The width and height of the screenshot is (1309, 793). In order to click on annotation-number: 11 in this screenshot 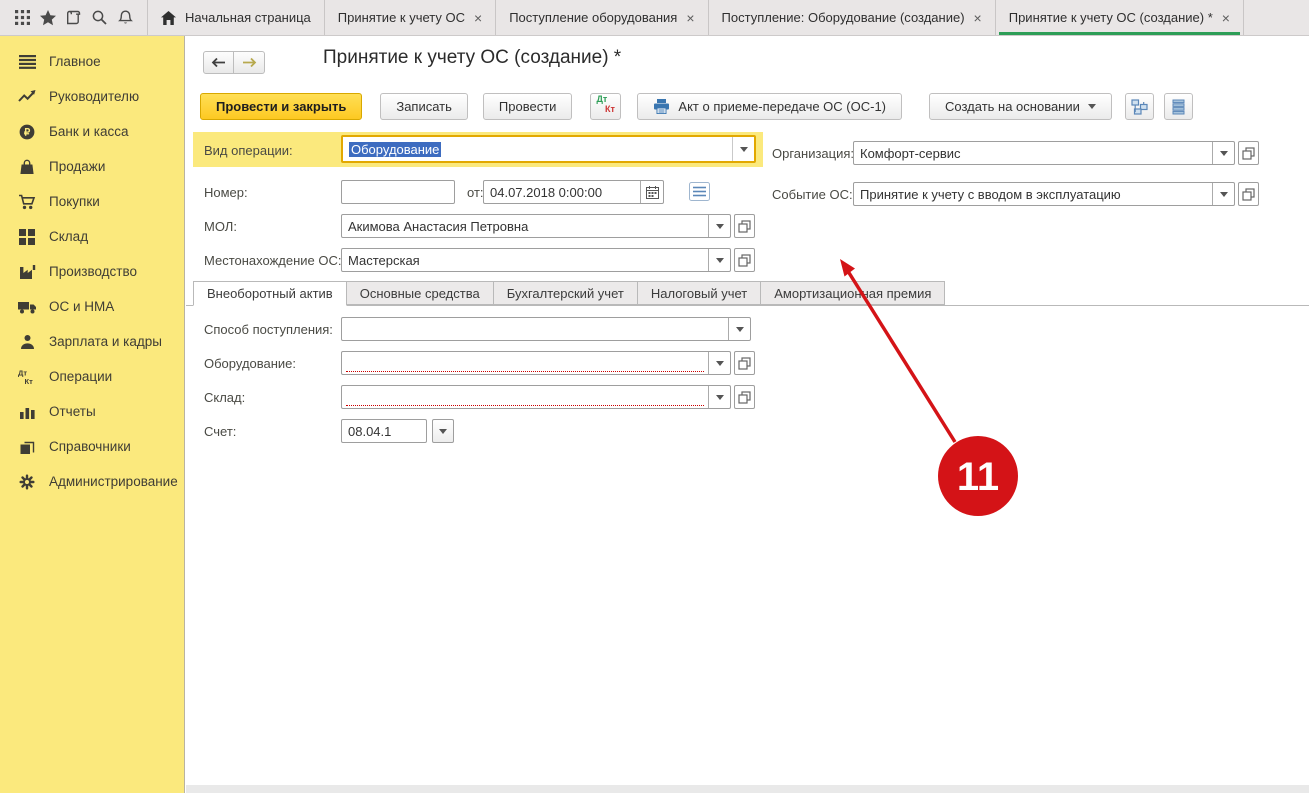, I will do `click(978, 477)`.